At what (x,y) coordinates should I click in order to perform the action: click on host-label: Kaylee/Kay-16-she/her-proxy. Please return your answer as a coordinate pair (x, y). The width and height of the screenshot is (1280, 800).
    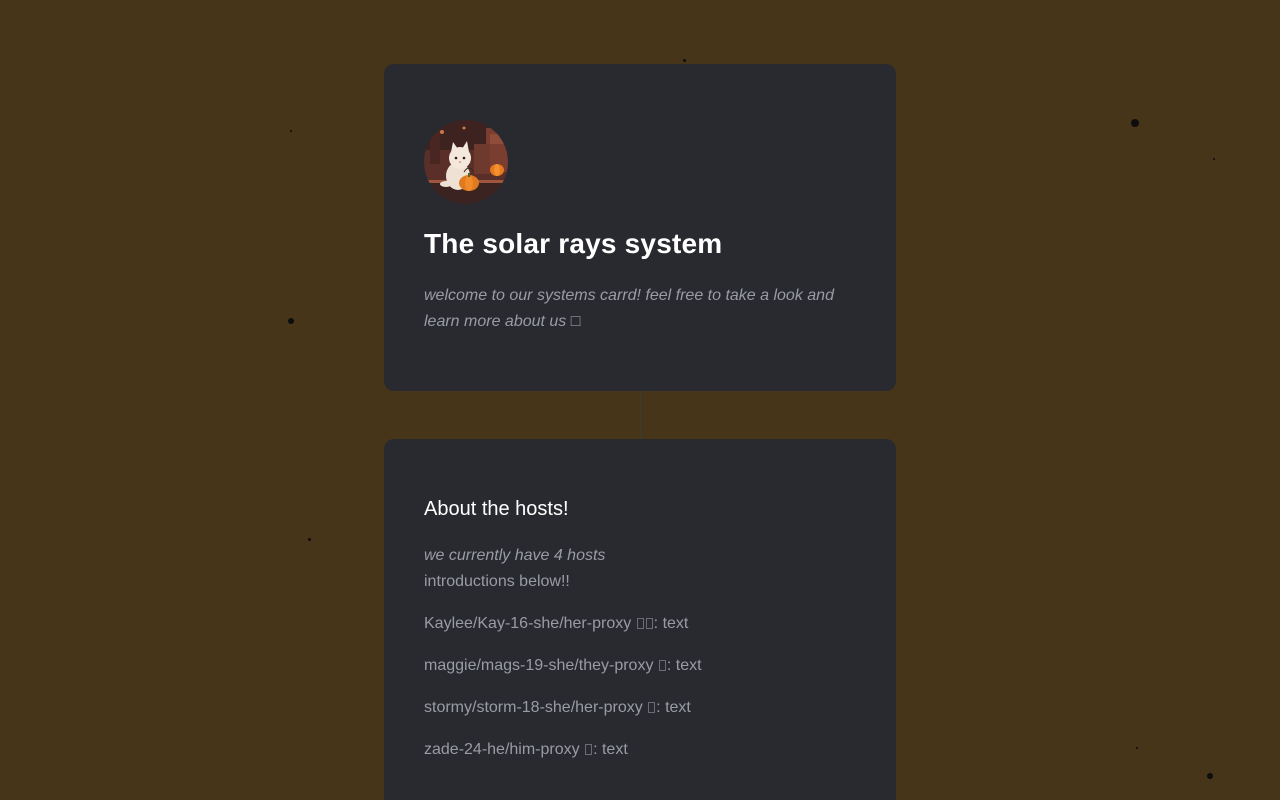
    Looking at the image, I should click on (528, 623).